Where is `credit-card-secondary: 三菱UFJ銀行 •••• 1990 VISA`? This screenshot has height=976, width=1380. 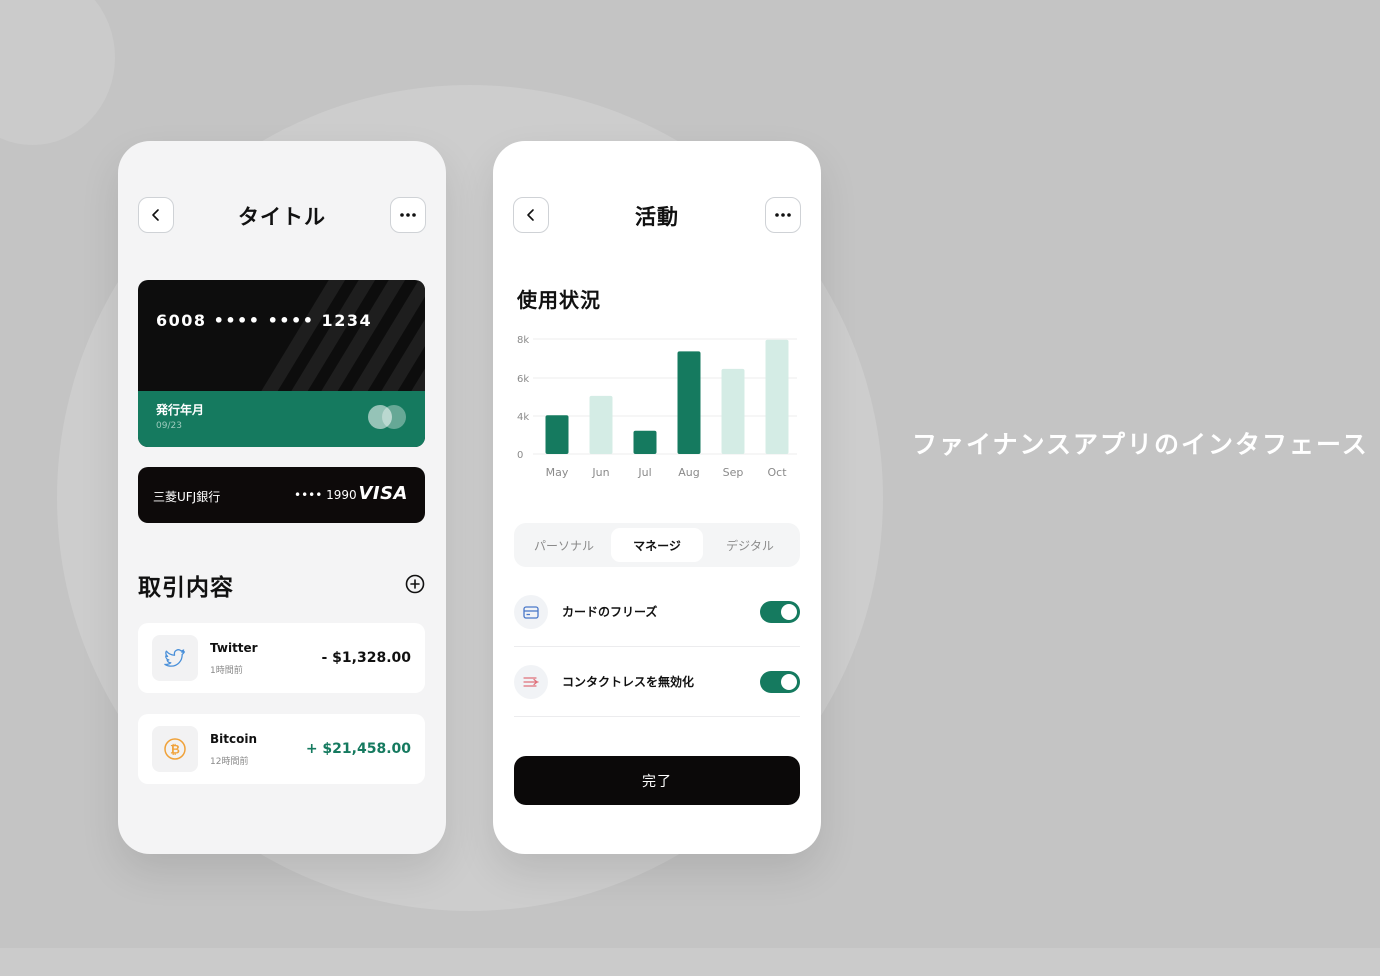
credit-card-secondary: 三菱UFJ銀行 •••• 1990 VISA is located at coordinates (281, 495).